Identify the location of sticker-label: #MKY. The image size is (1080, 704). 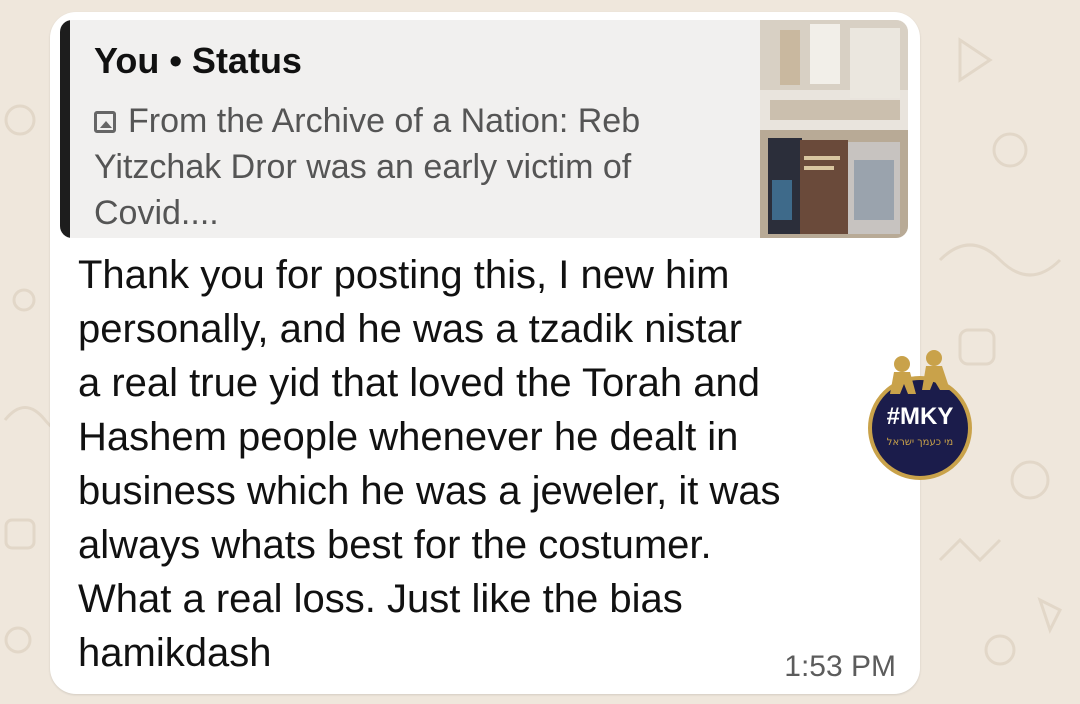
(920, 416).